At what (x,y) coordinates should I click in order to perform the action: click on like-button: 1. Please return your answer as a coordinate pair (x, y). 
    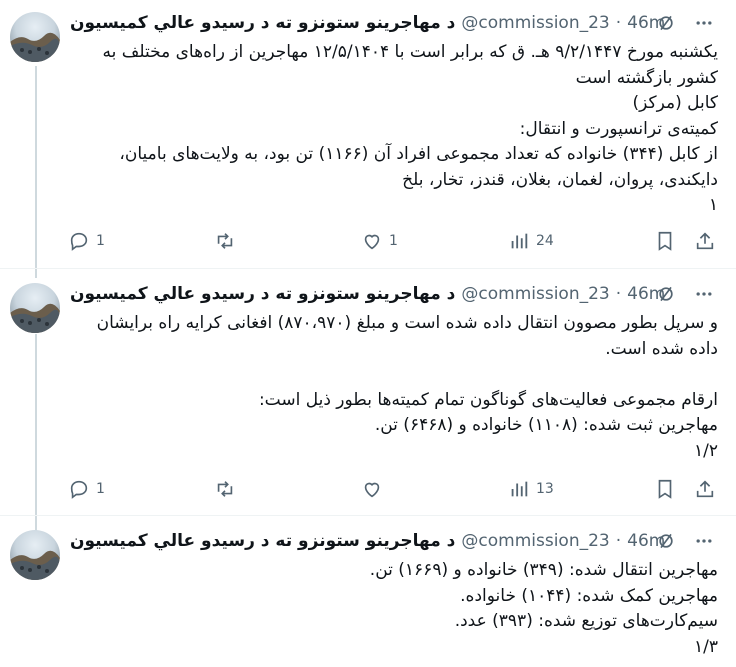
    Looking at the image, I should click on (379, 241).